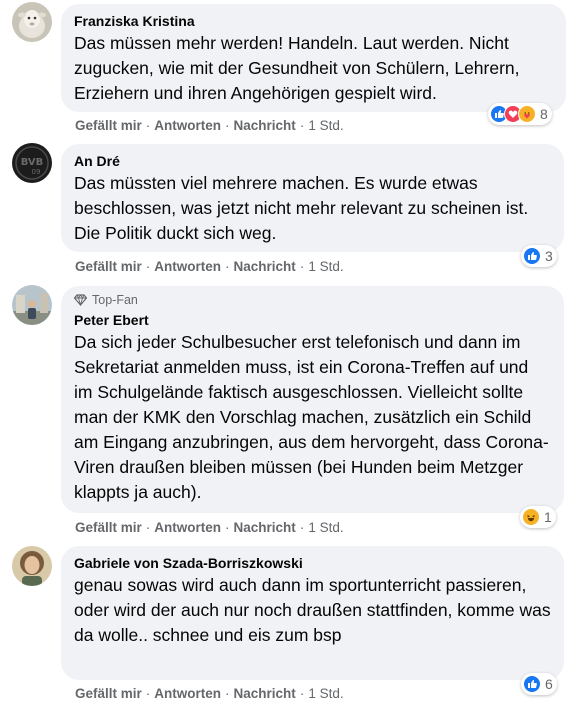  What do you see at coordinates (80, 300) in the screenshot?
I see `diamond-icon` at bounding box center [80, 300].